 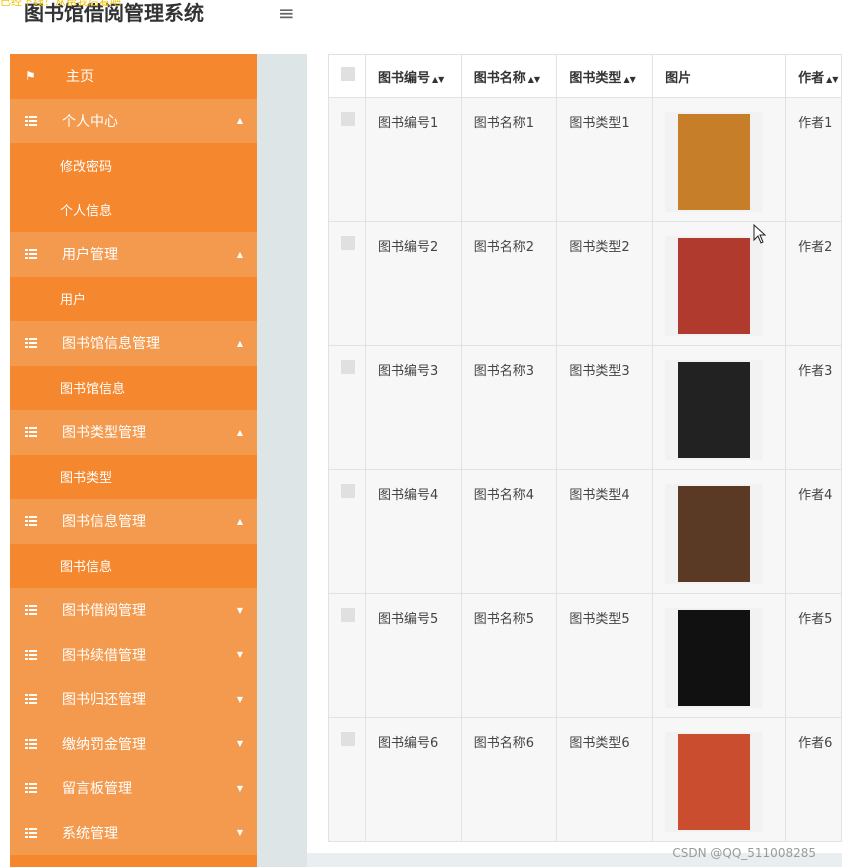 What do you see at coordinates (815, 743) in the screenshot?
I see `book-author: 作者6` at bounding box center [815, 743].